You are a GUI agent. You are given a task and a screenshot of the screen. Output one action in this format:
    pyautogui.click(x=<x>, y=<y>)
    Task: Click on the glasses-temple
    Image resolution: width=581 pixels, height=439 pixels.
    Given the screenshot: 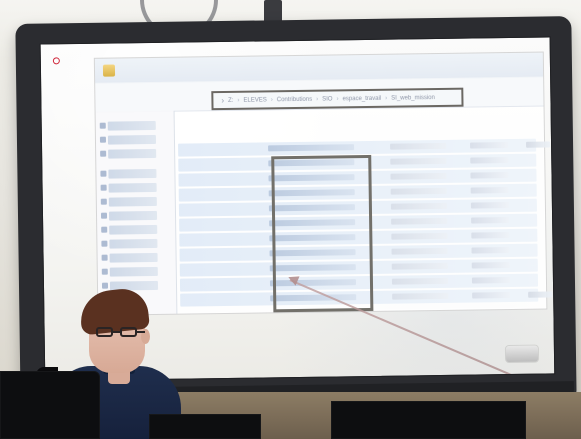 What is the action you would take?
    pyautogui.click(x=141, y=332)
    